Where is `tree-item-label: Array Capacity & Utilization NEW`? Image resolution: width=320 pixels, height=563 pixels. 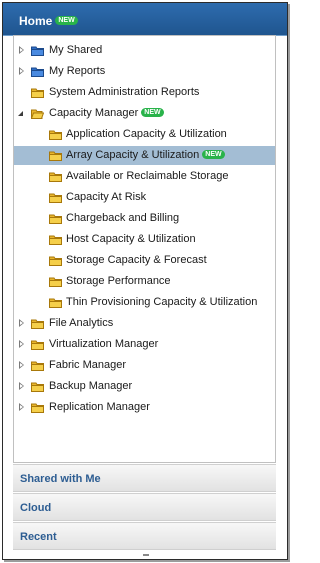 tree-item-label: Array Capacity & Utilization NEW is located at coordinates (145, 155).